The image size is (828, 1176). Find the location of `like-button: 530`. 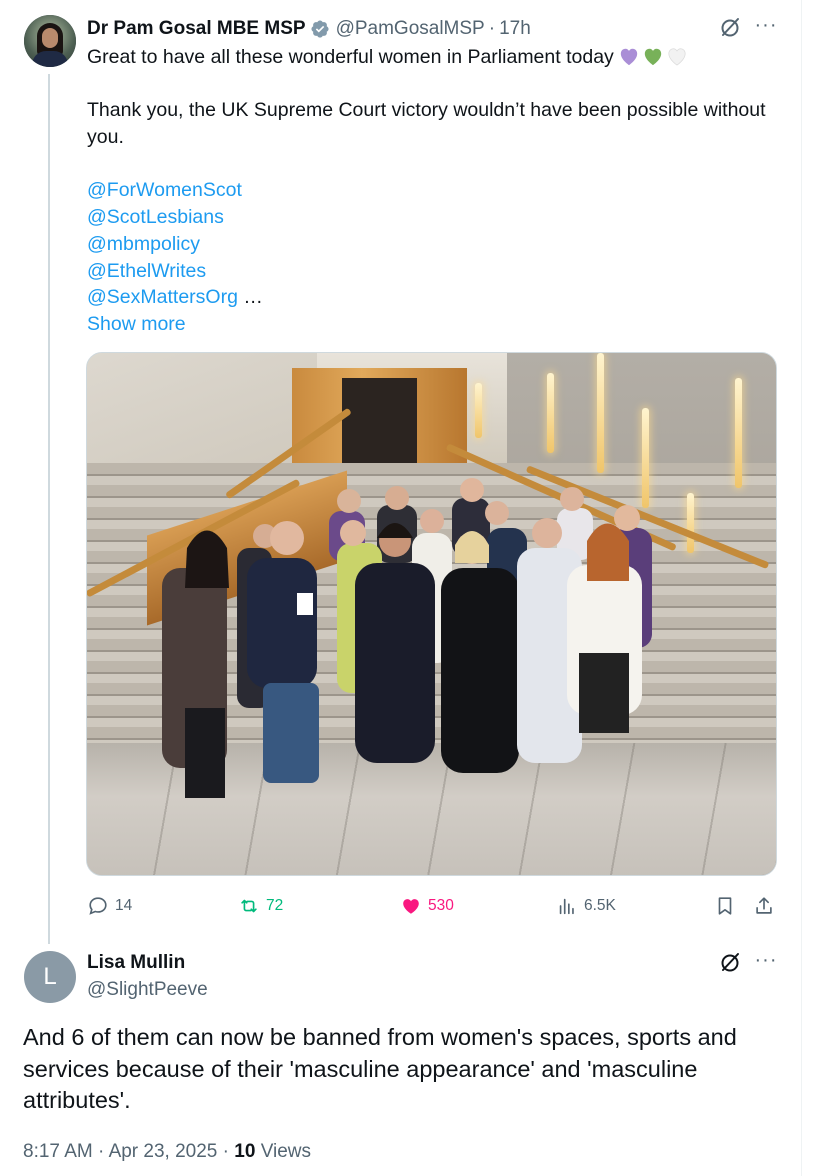

like-button: 530 is located at coordinates (427, 906).